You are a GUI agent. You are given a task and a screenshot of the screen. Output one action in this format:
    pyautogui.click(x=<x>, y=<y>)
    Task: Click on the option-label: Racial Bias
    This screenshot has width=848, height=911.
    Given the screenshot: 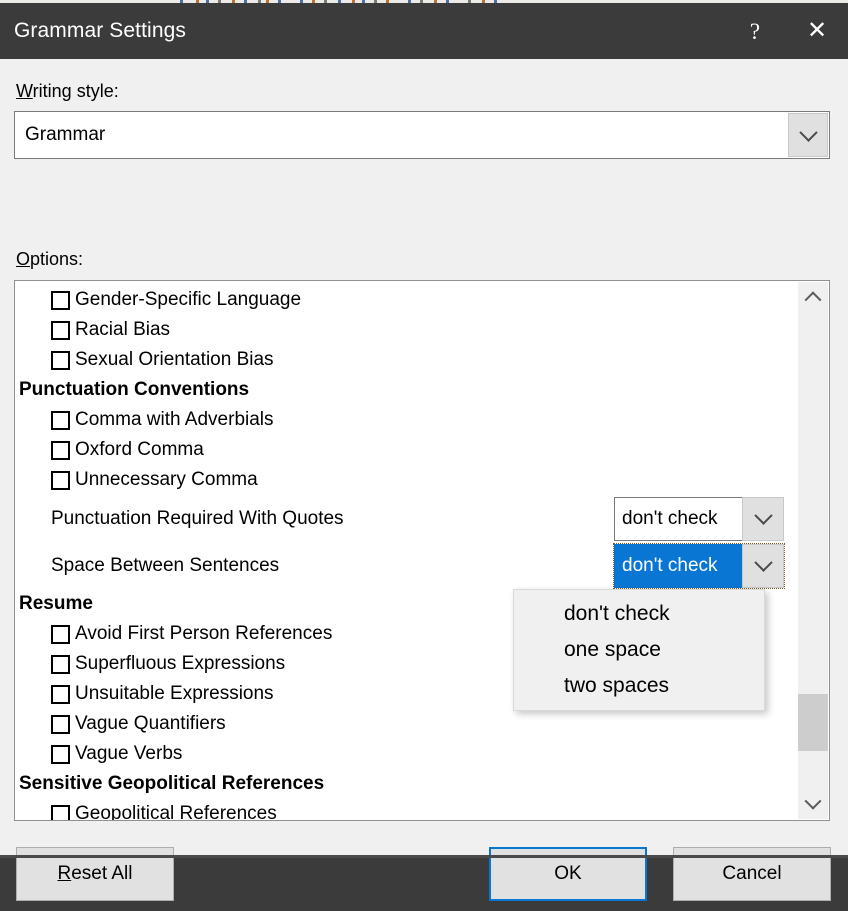 What is the action you would take?
    pyautogui.click(x=123, y=329)
    